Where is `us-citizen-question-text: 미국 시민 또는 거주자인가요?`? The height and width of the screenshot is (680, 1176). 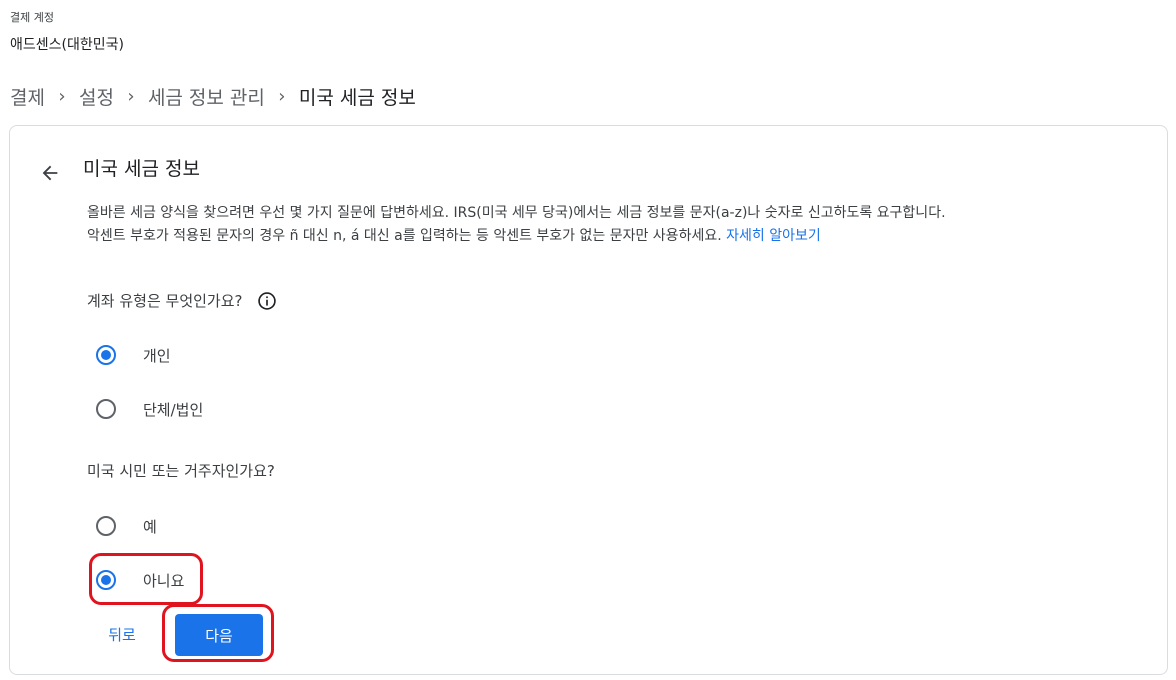
us-citizen-question-text: 미국 시민 또는 거주자인가요? is located at coordinates (181, 471).